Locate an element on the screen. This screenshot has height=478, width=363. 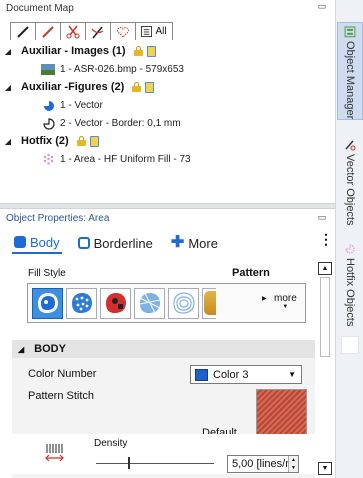
tree-item: 1 - Vector is located at coordinates (165, 105).